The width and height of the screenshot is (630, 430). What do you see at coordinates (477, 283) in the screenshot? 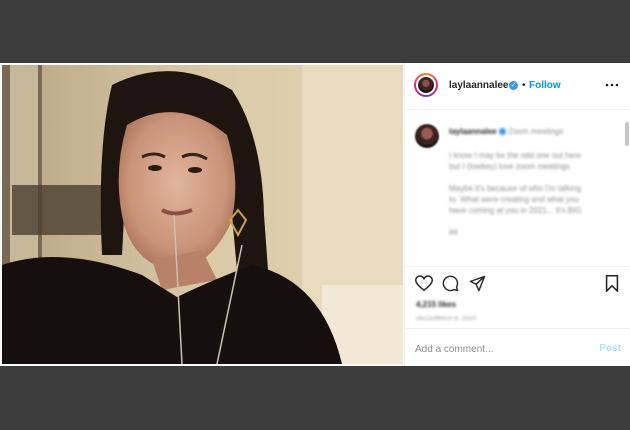
I see `share-send-icon` at bounding box center [477, 283].